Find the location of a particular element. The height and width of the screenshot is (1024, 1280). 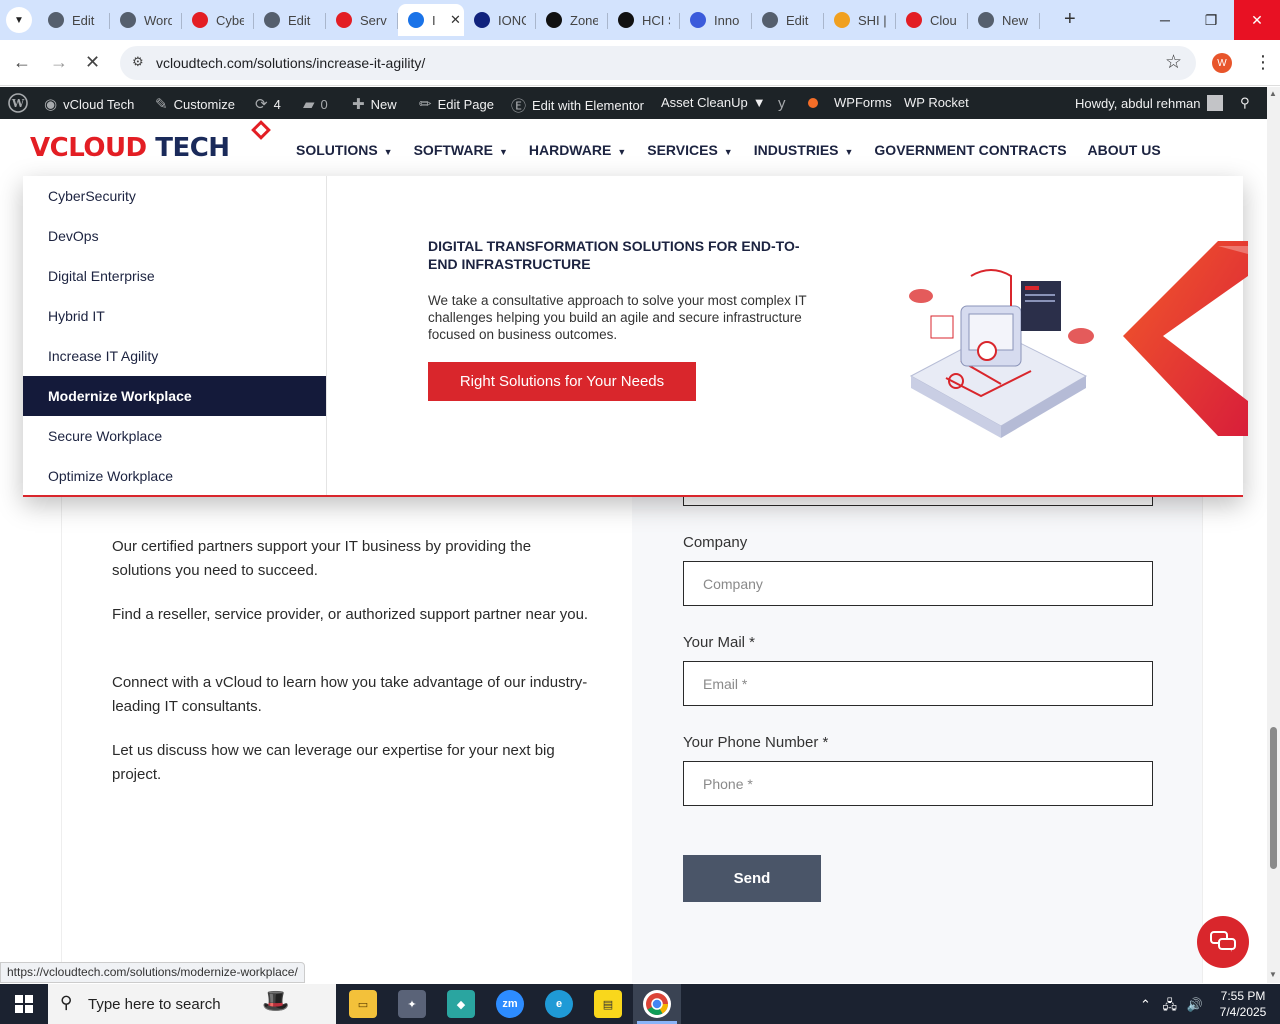

wp-edit-elementor: Ⓔ Edit with Elementor is located at coordinates (577, 105).